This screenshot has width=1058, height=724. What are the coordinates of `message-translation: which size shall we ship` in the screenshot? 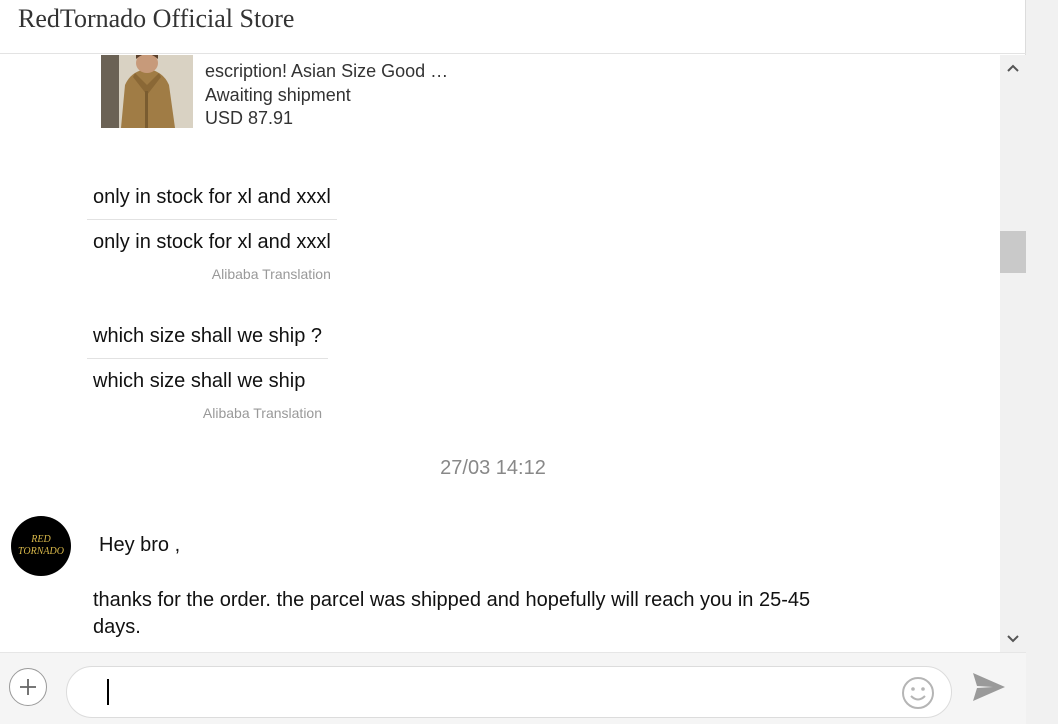 It's located at (199, 381).